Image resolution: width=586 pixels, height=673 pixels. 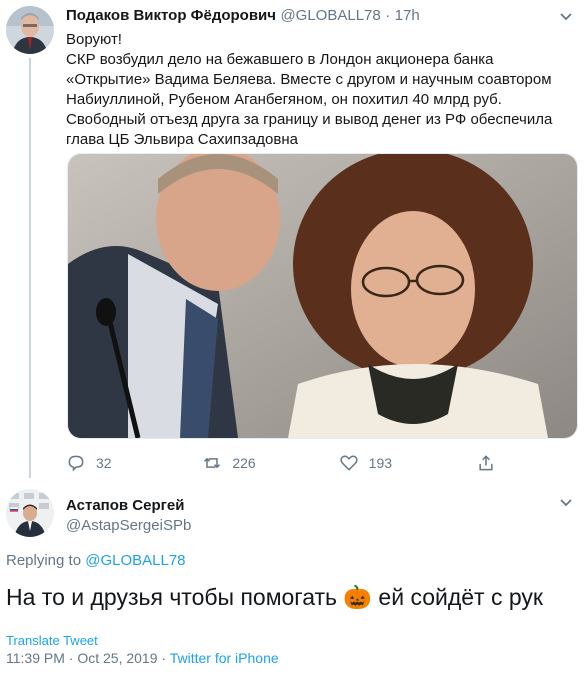 What do you see at coordinates (104, 463) in the screenshot?
I see `reply-count: 32` at bounding box center [104, 463].